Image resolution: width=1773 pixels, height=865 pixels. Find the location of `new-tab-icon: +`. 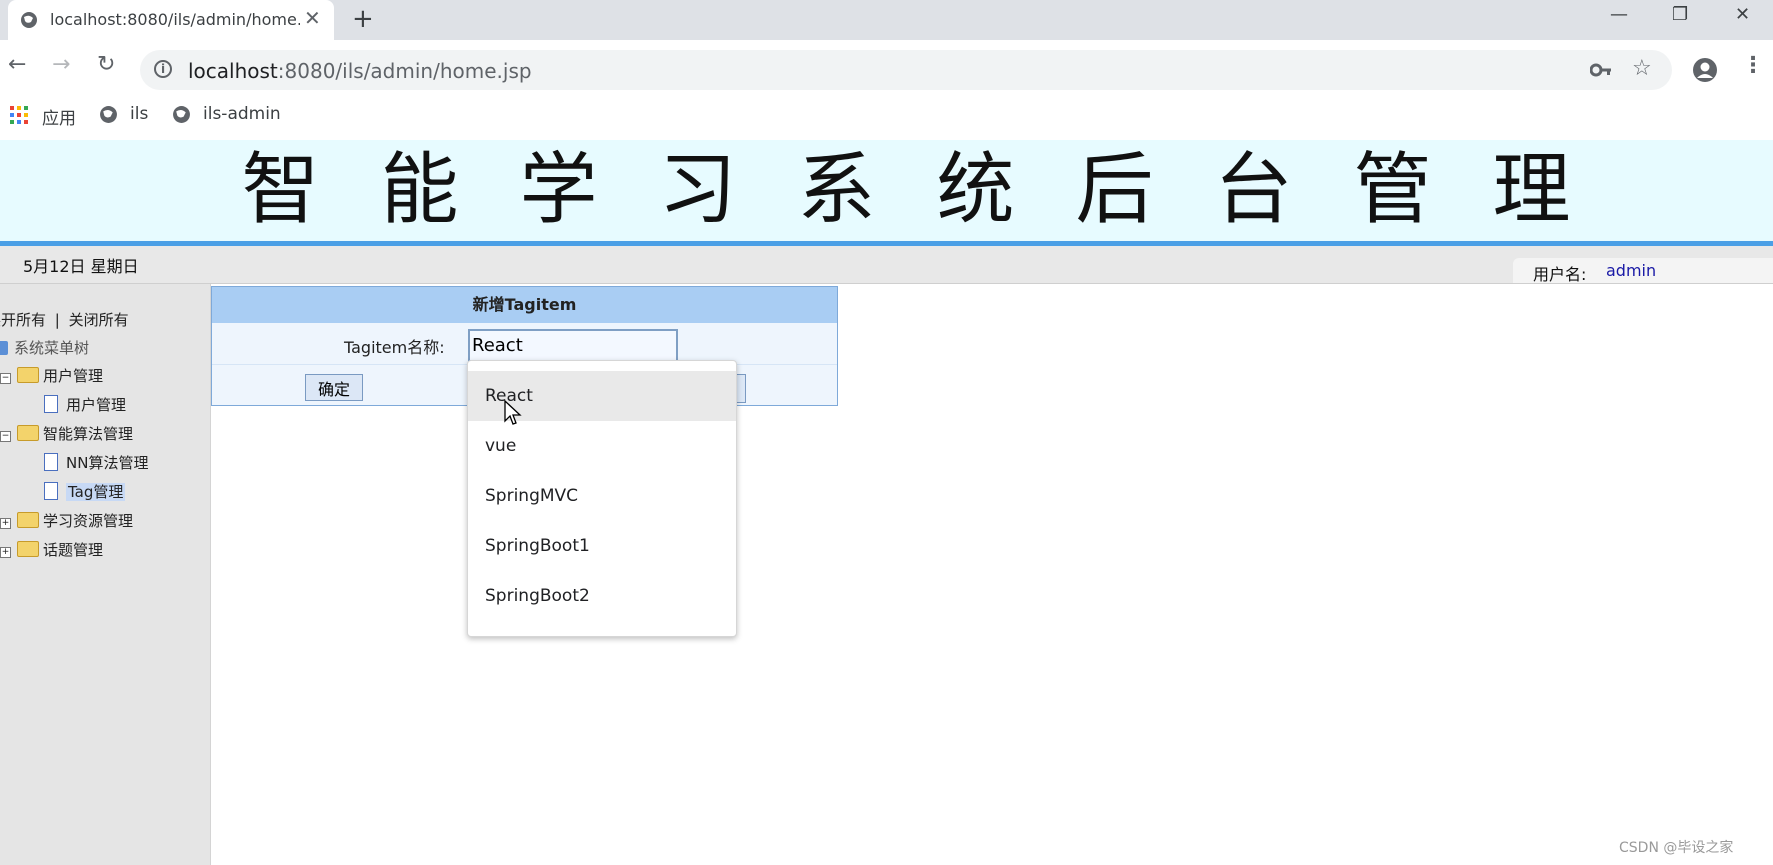

new-tab-icon: + is located at coordinates (363, 19).